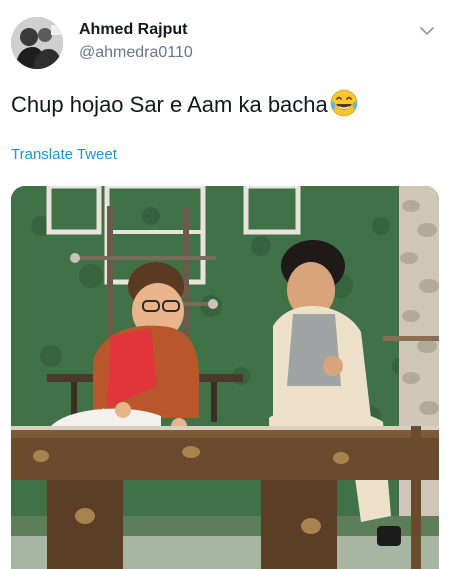  I want to click on author-avatar, so click(37, 43).